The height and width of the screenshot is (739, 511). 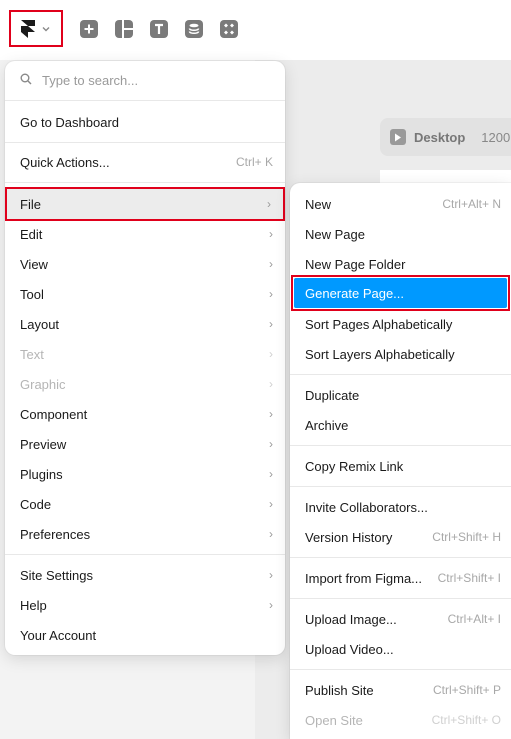 I want to click on menu-item-quick-actions: Quick Actions... Ctrl+ K, so click(x=145, y=162).